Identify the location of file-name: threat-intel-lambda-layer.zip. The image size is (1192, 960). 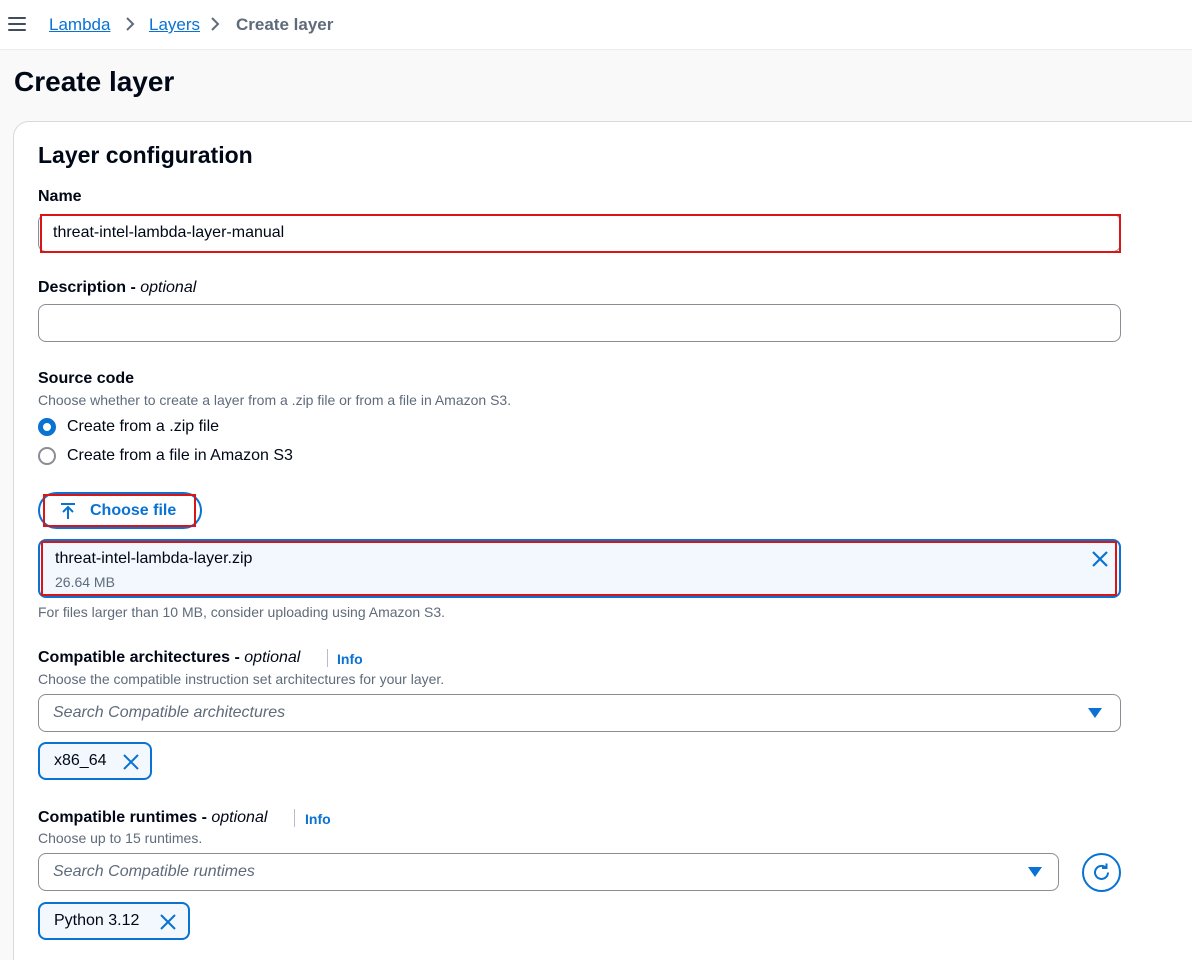
(154, 558).